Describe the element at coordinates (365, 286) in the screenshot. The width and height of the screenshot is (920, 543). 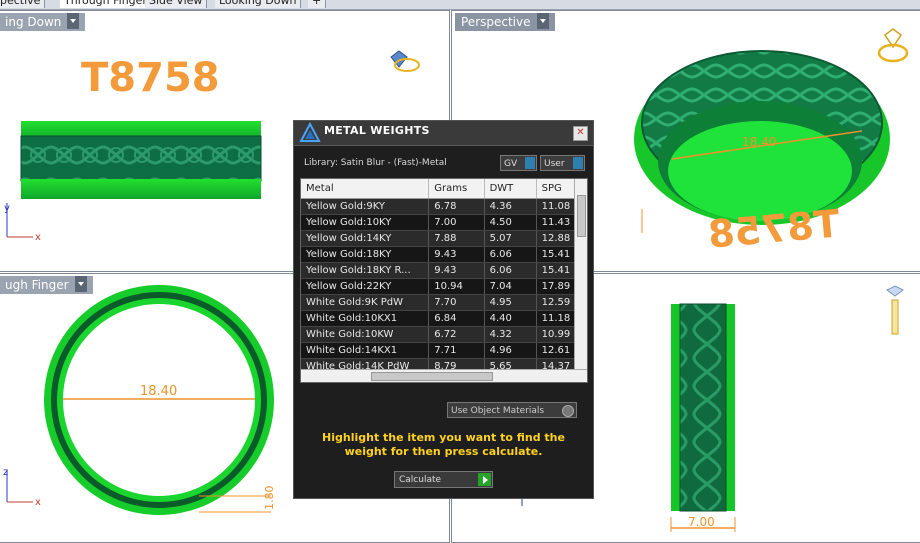
I see `metal-cell: Yellow Gold:22KY` at that location.